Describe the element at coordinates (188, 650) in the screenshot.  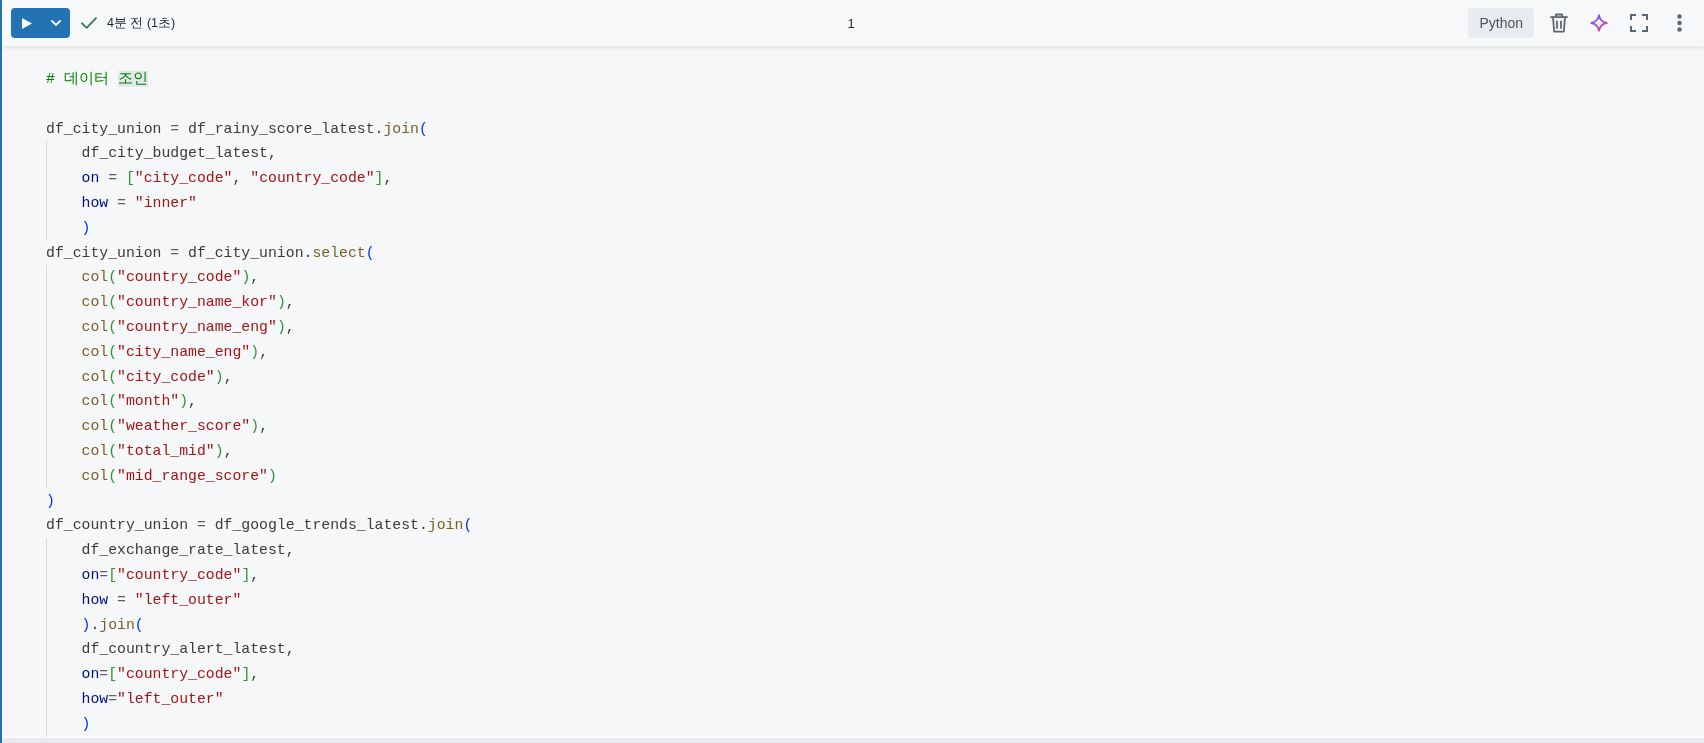
I see `code-line: df_country_alert_latest,` at that location.